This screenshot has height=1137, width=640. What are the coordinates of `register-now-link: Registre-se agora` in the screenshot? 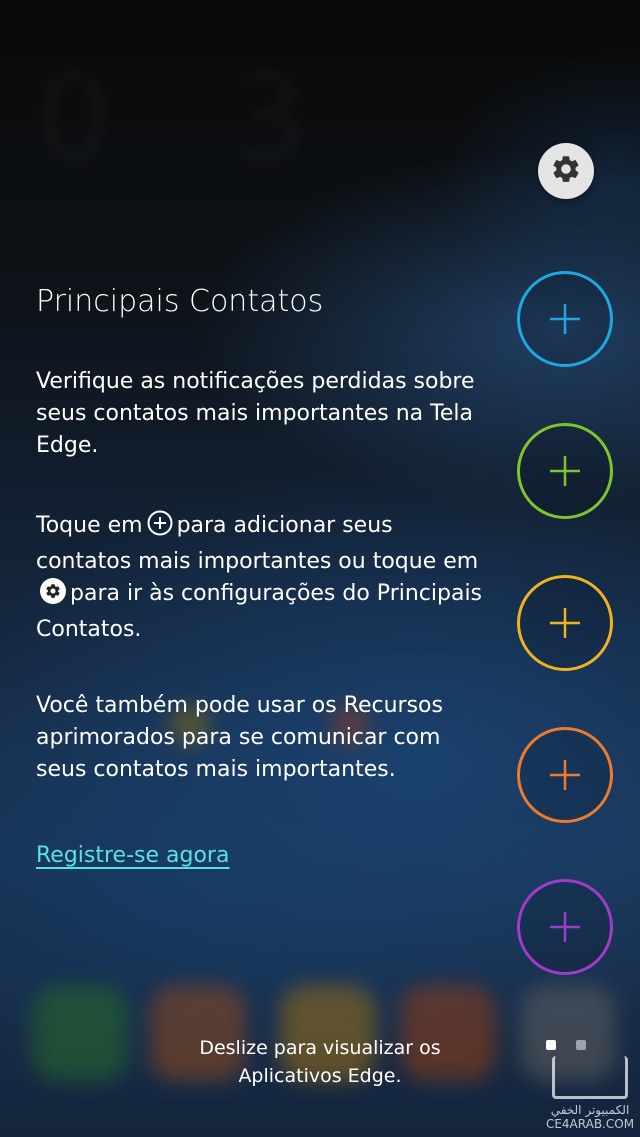 It's located at (132, 856).